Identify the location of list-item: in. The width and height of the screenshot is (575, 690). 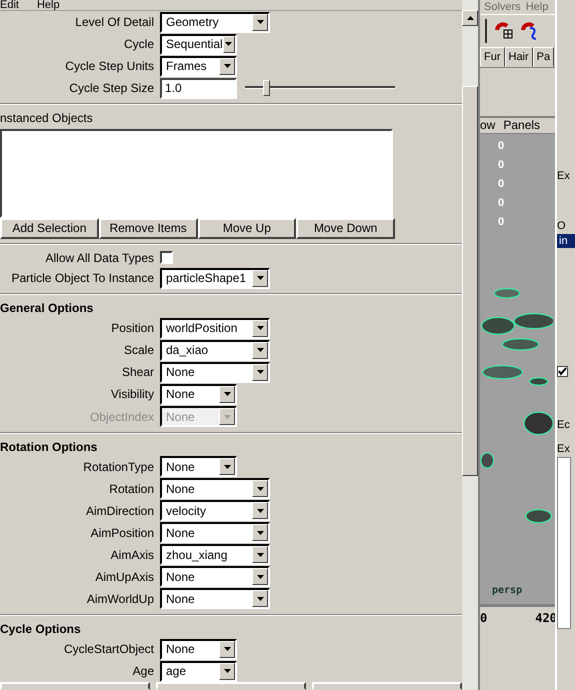
(566, 241).